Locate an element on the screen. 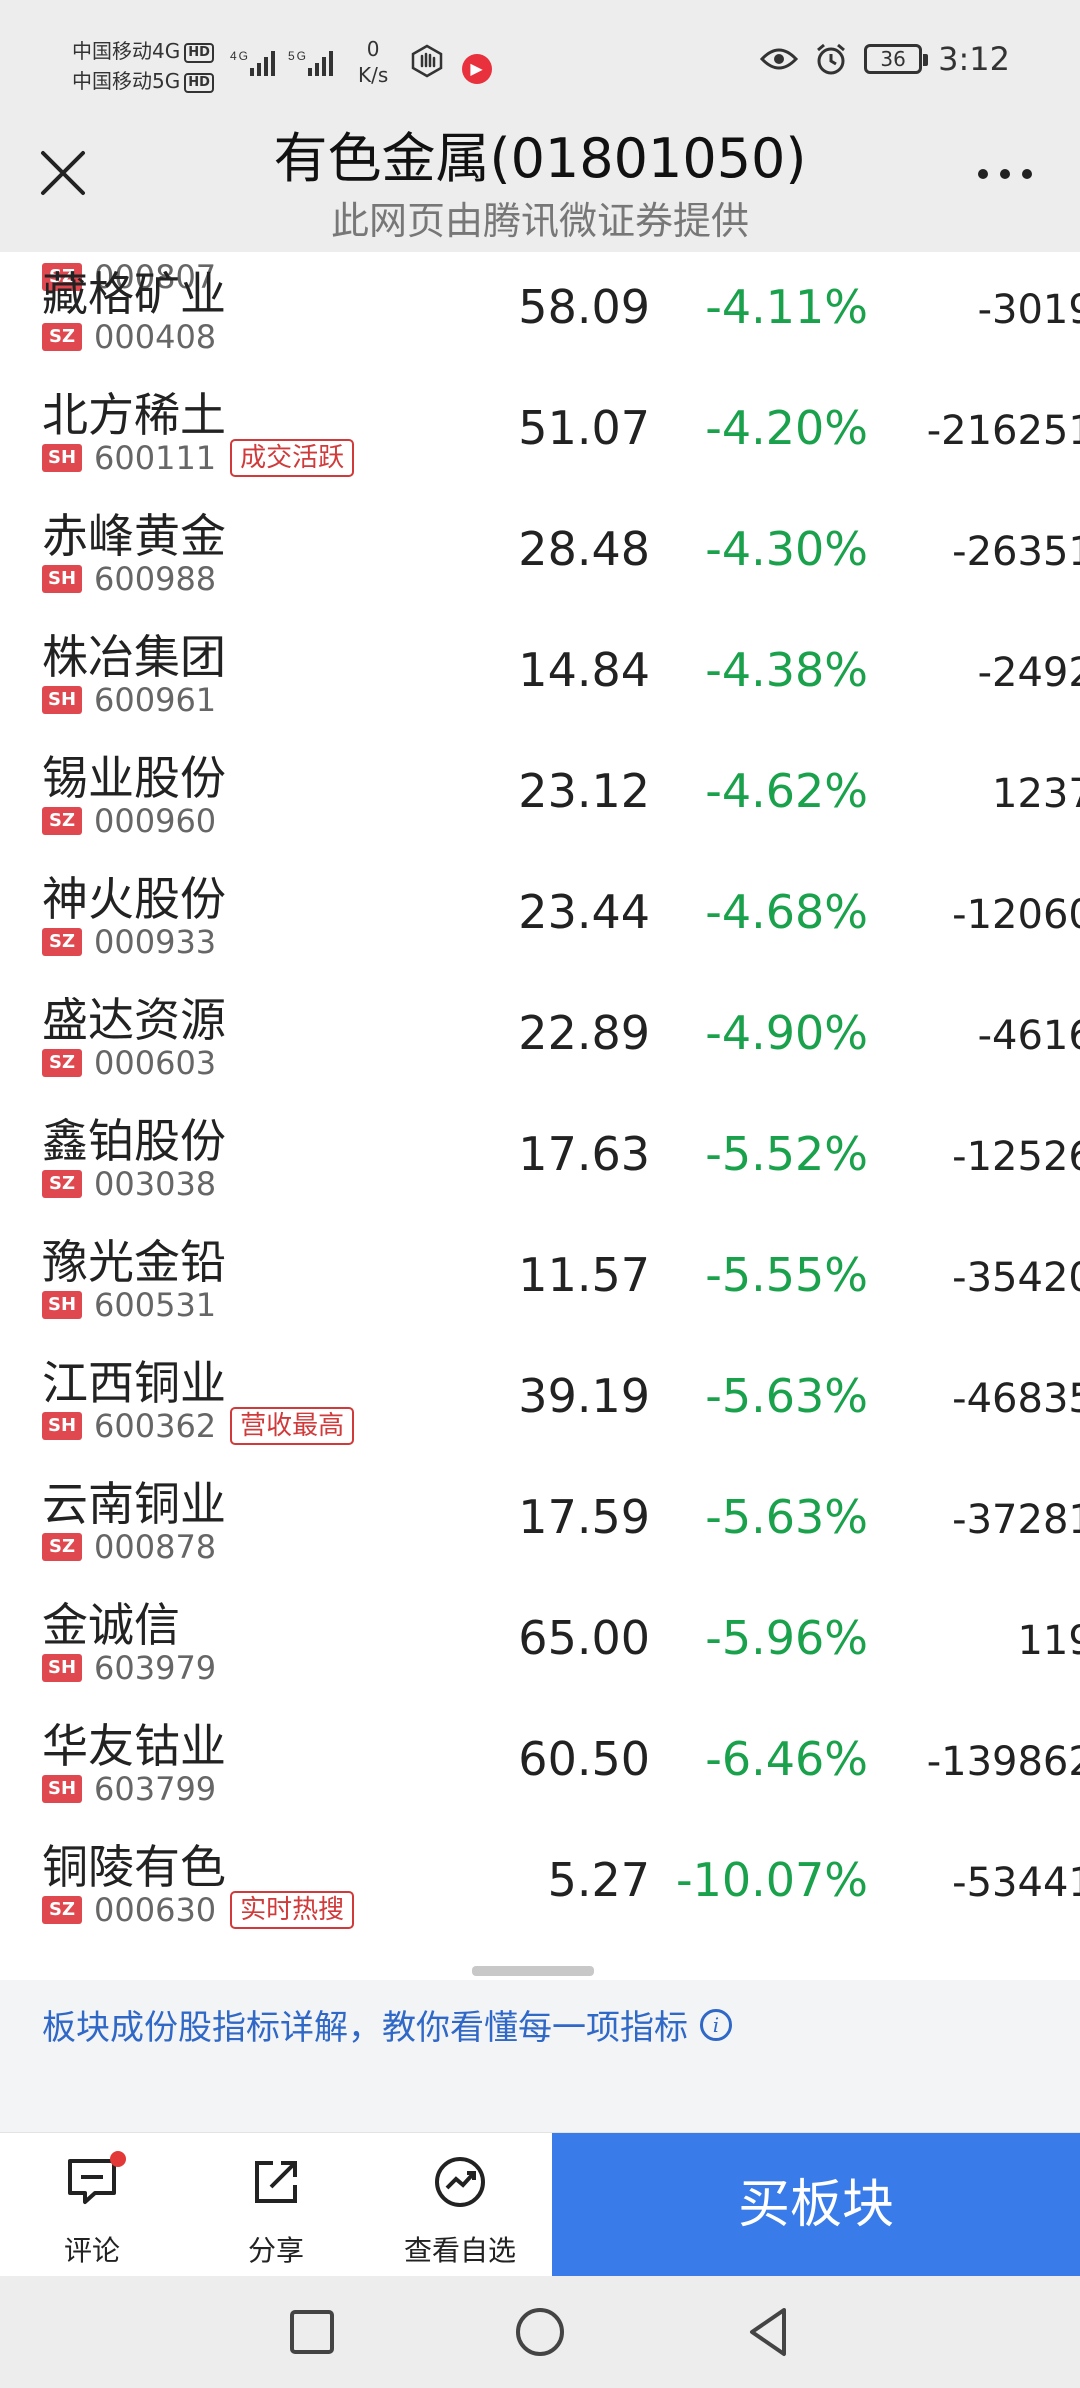 The image size is (1080, 2388). table-row: 赤峰黄金SH 600988 28.48 -4.30% -26351.4 is located at coordinates (540, 554).